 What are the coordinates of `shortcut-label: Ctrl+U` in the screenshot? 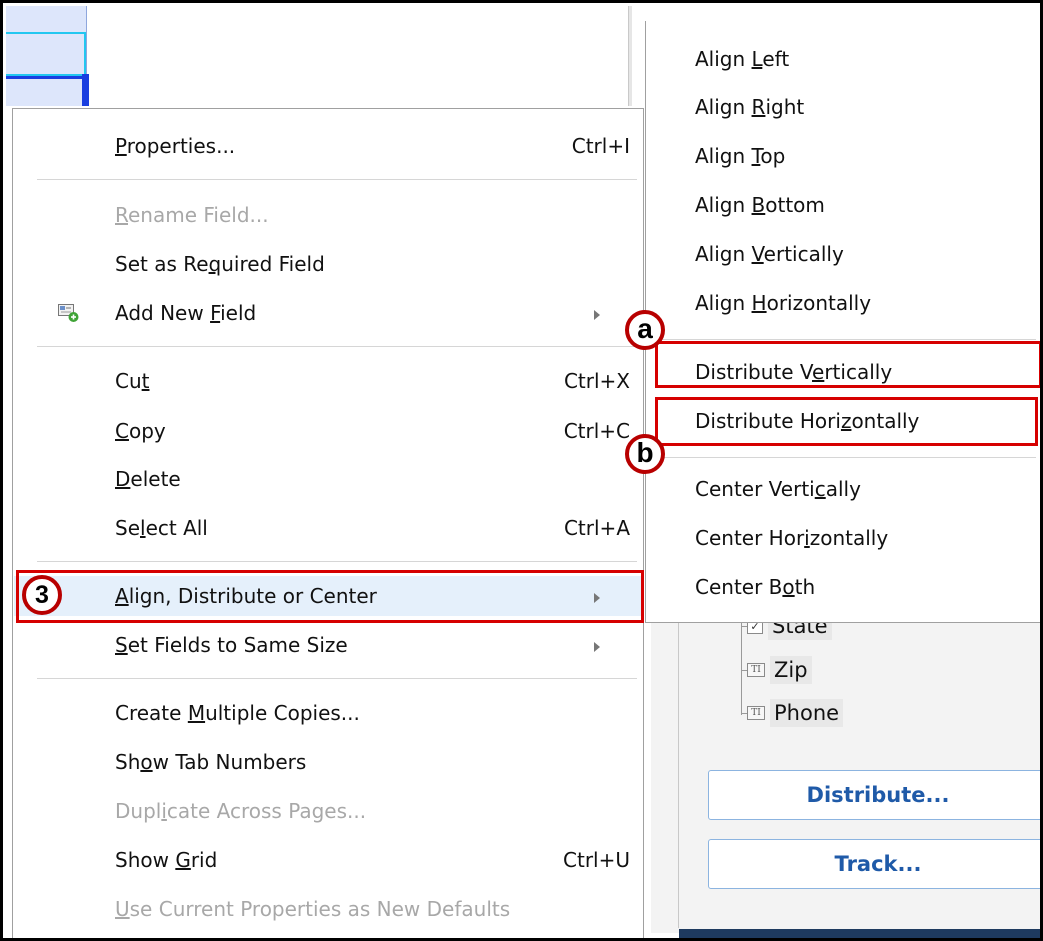 It's located at (596, 860).